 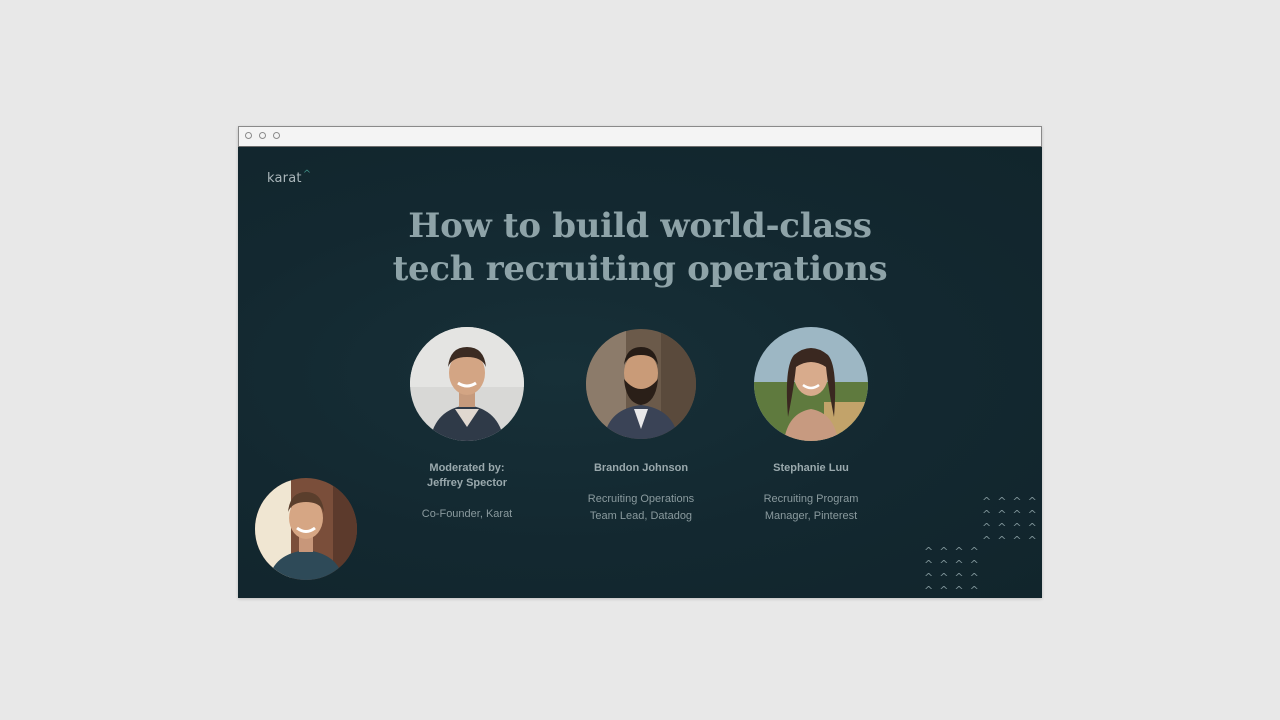 I want to click on speaker-photo-jeffrey, so click(x=467, y=384).